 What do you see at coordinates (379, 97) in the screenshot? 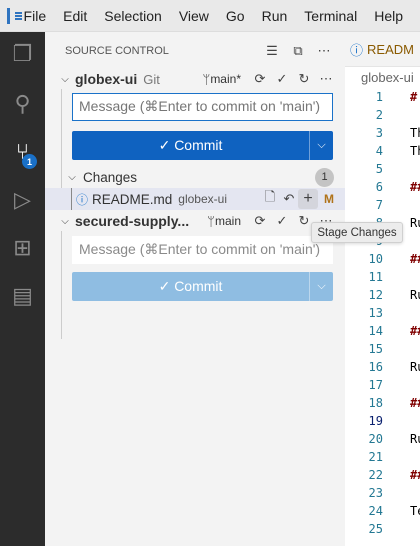
I see `line-number: 1` at bounding box center [379, 97].